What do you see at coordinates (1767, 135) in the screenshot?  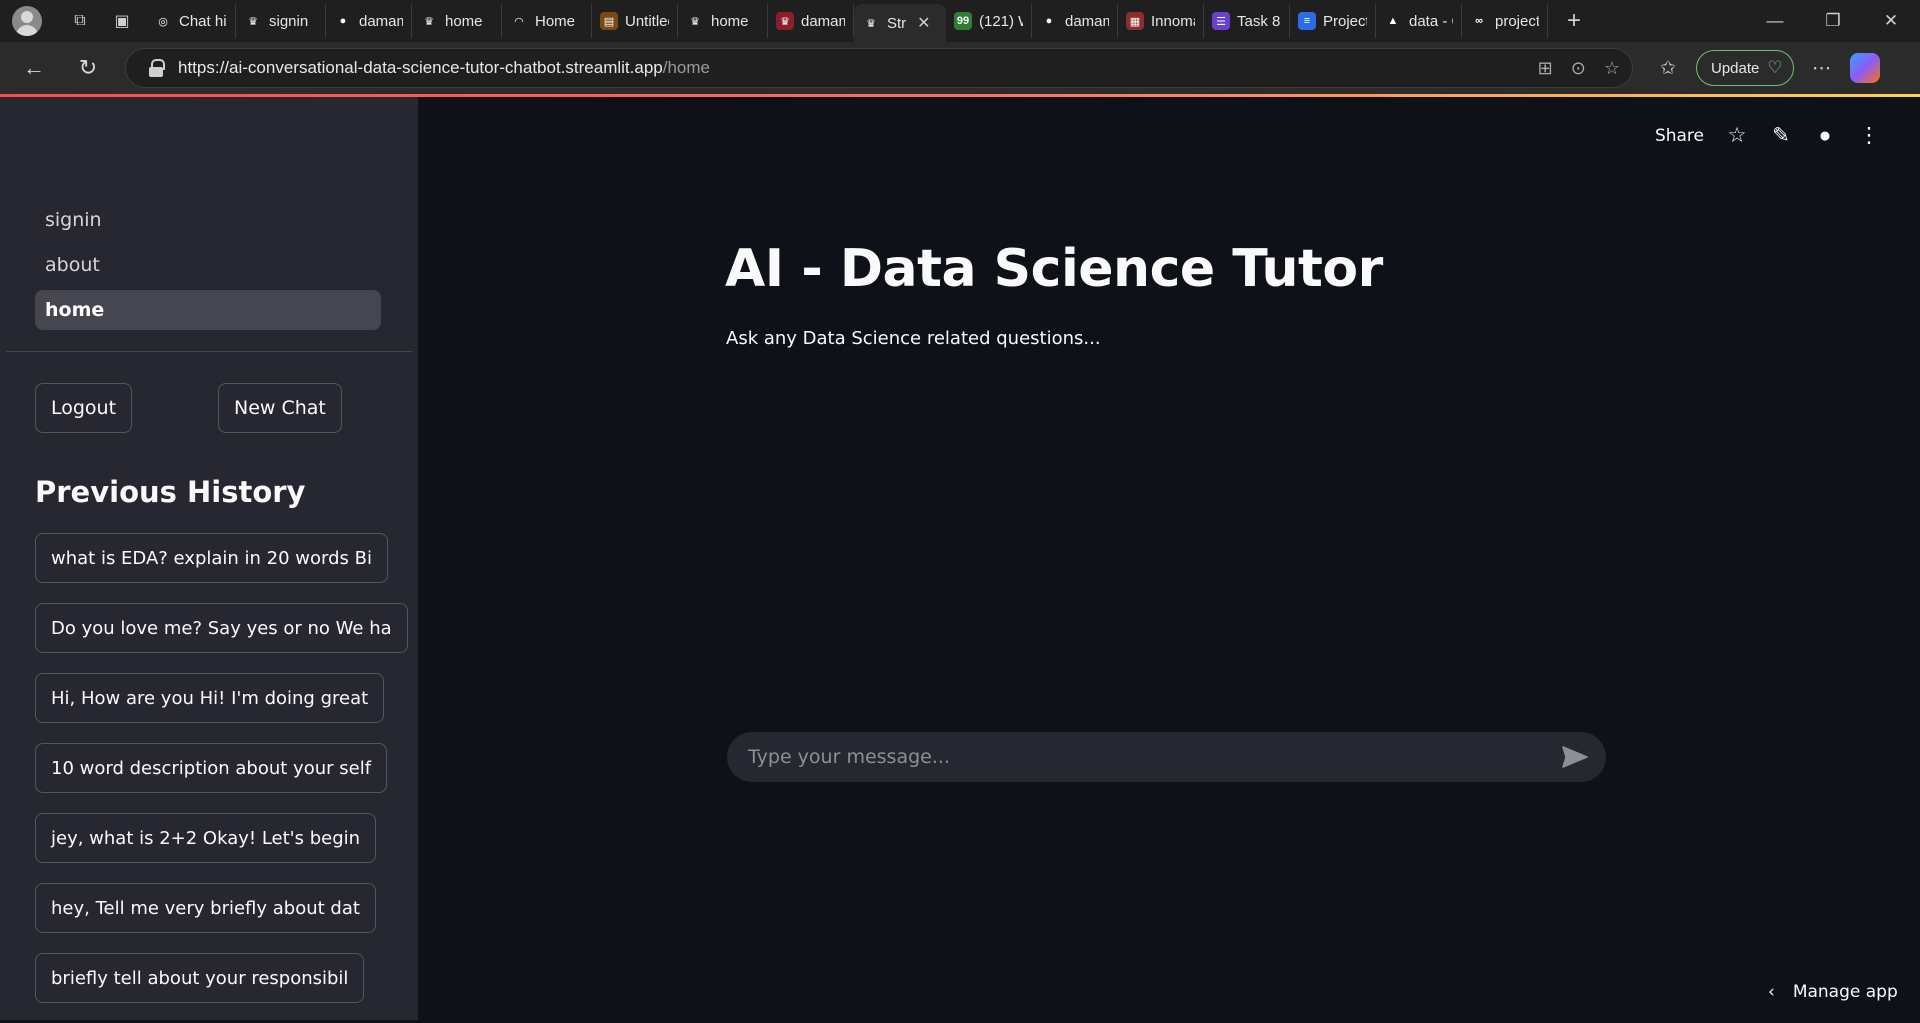 I see `app-toolbar: Share ☆ ✎ ● ⋮` at bounding box center [1767, 135].